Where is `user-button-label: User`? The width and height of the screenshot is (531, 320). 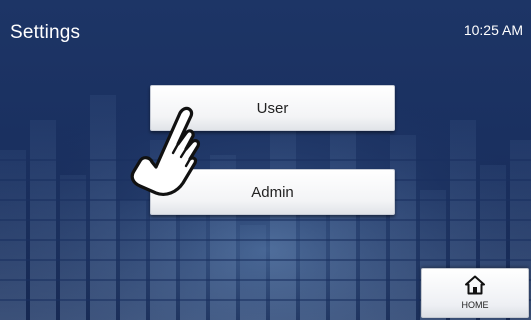 user-button-label: User is located at coordinates (272, 108).